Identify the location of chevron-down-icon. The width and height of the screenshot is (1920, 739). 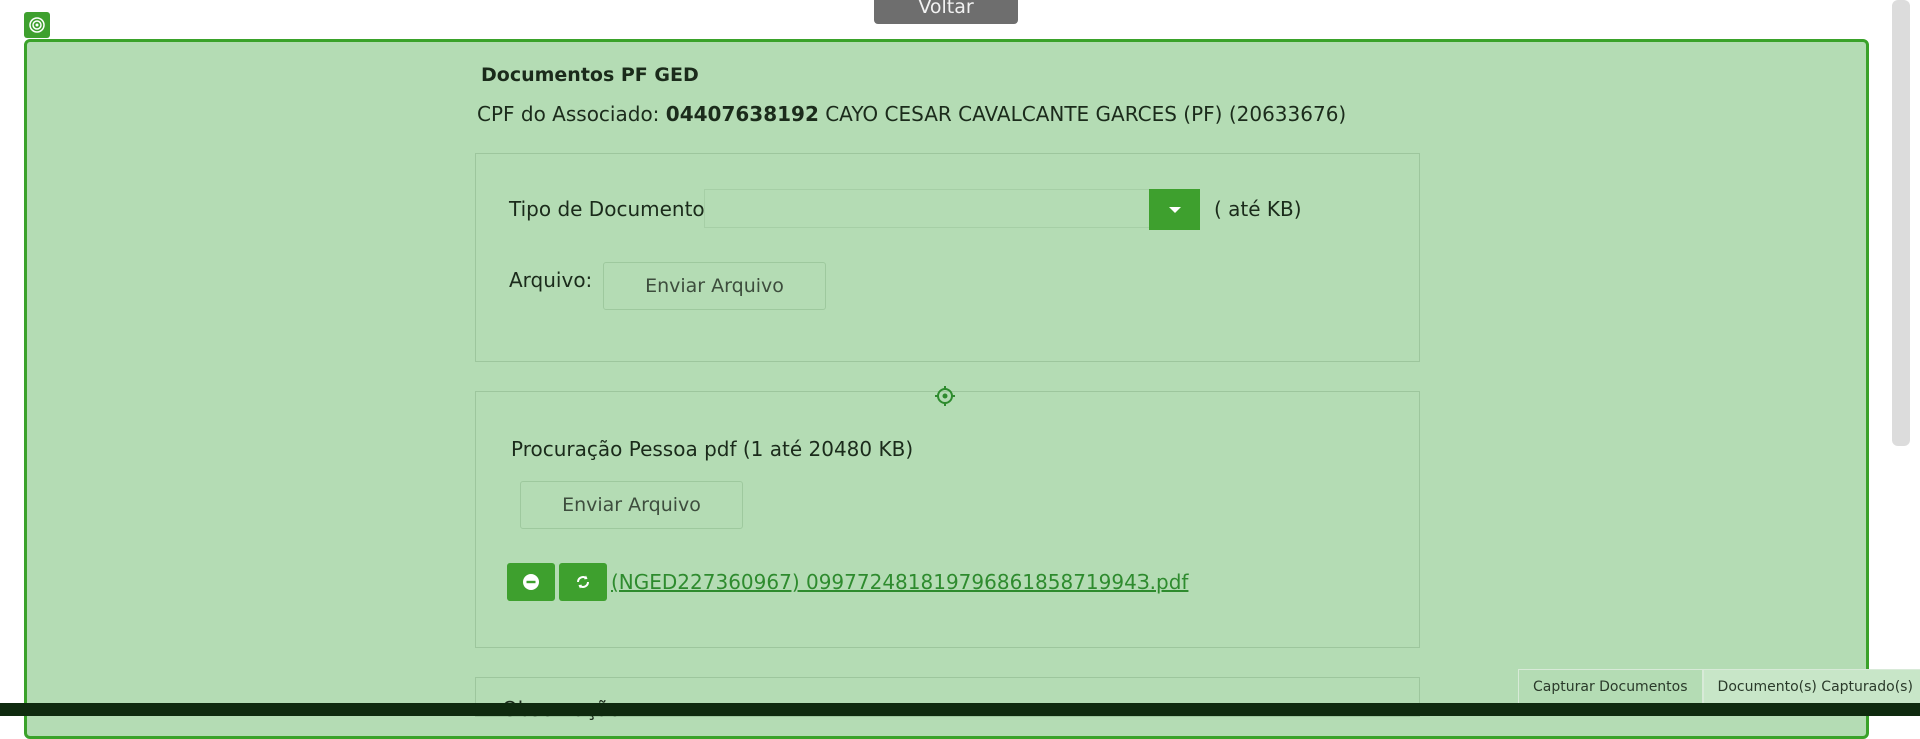
(1174, 209).